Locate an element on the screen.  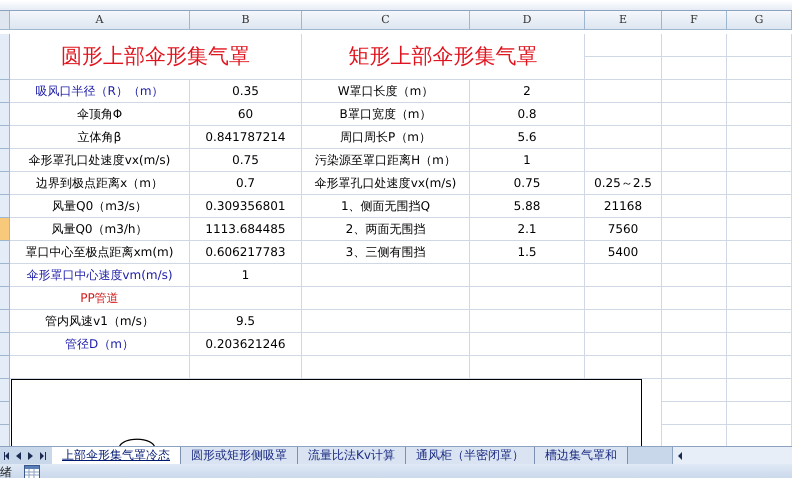
value-cell: 0.309356801 is located at coordinates (246, 206).